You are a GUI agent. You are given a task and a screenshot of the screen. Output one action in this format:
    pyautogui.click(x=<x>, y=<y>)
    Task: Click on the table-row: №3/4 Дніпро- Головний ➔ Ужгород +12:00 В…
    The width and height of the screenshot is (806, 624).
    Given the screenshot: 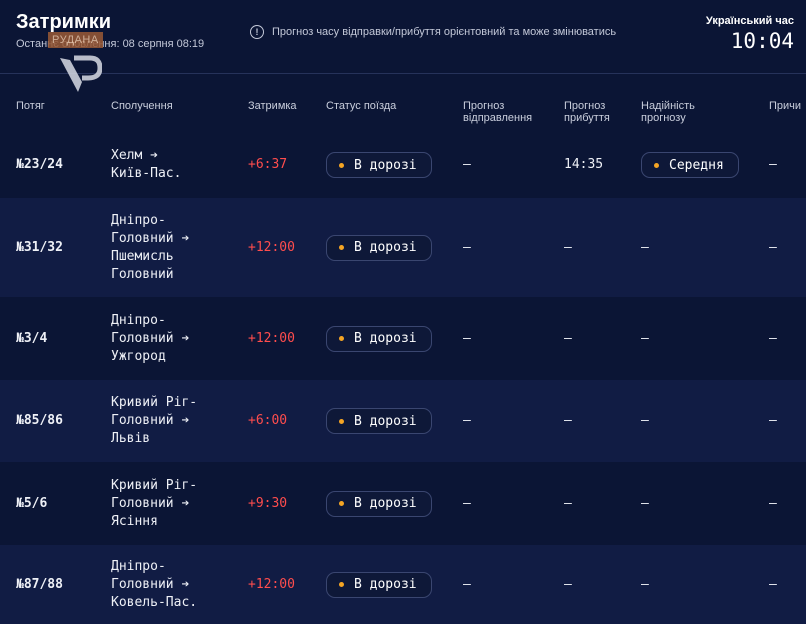 What is the action you would take?
    pyautogui.click(x=403, y=338)
    